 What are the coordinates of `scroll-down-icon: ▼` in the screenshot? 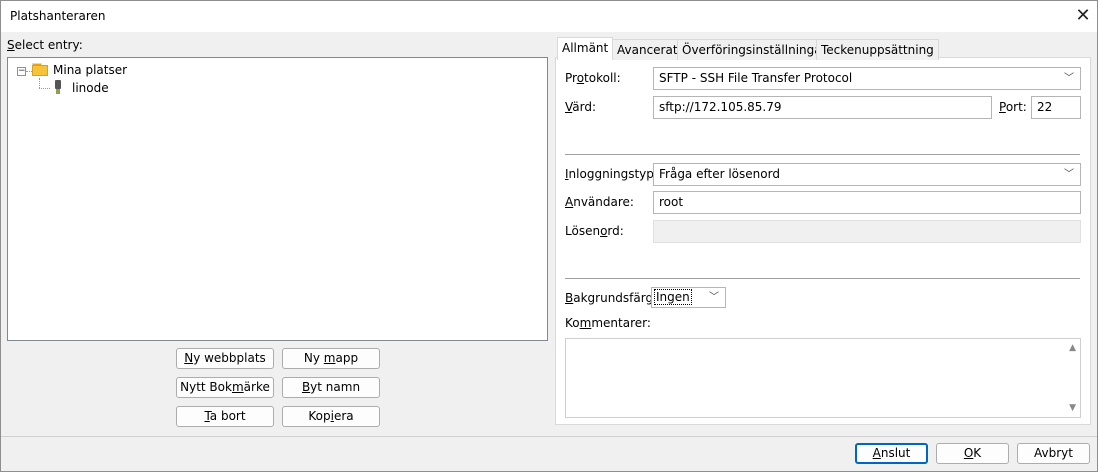 It's located at (1072, 408).